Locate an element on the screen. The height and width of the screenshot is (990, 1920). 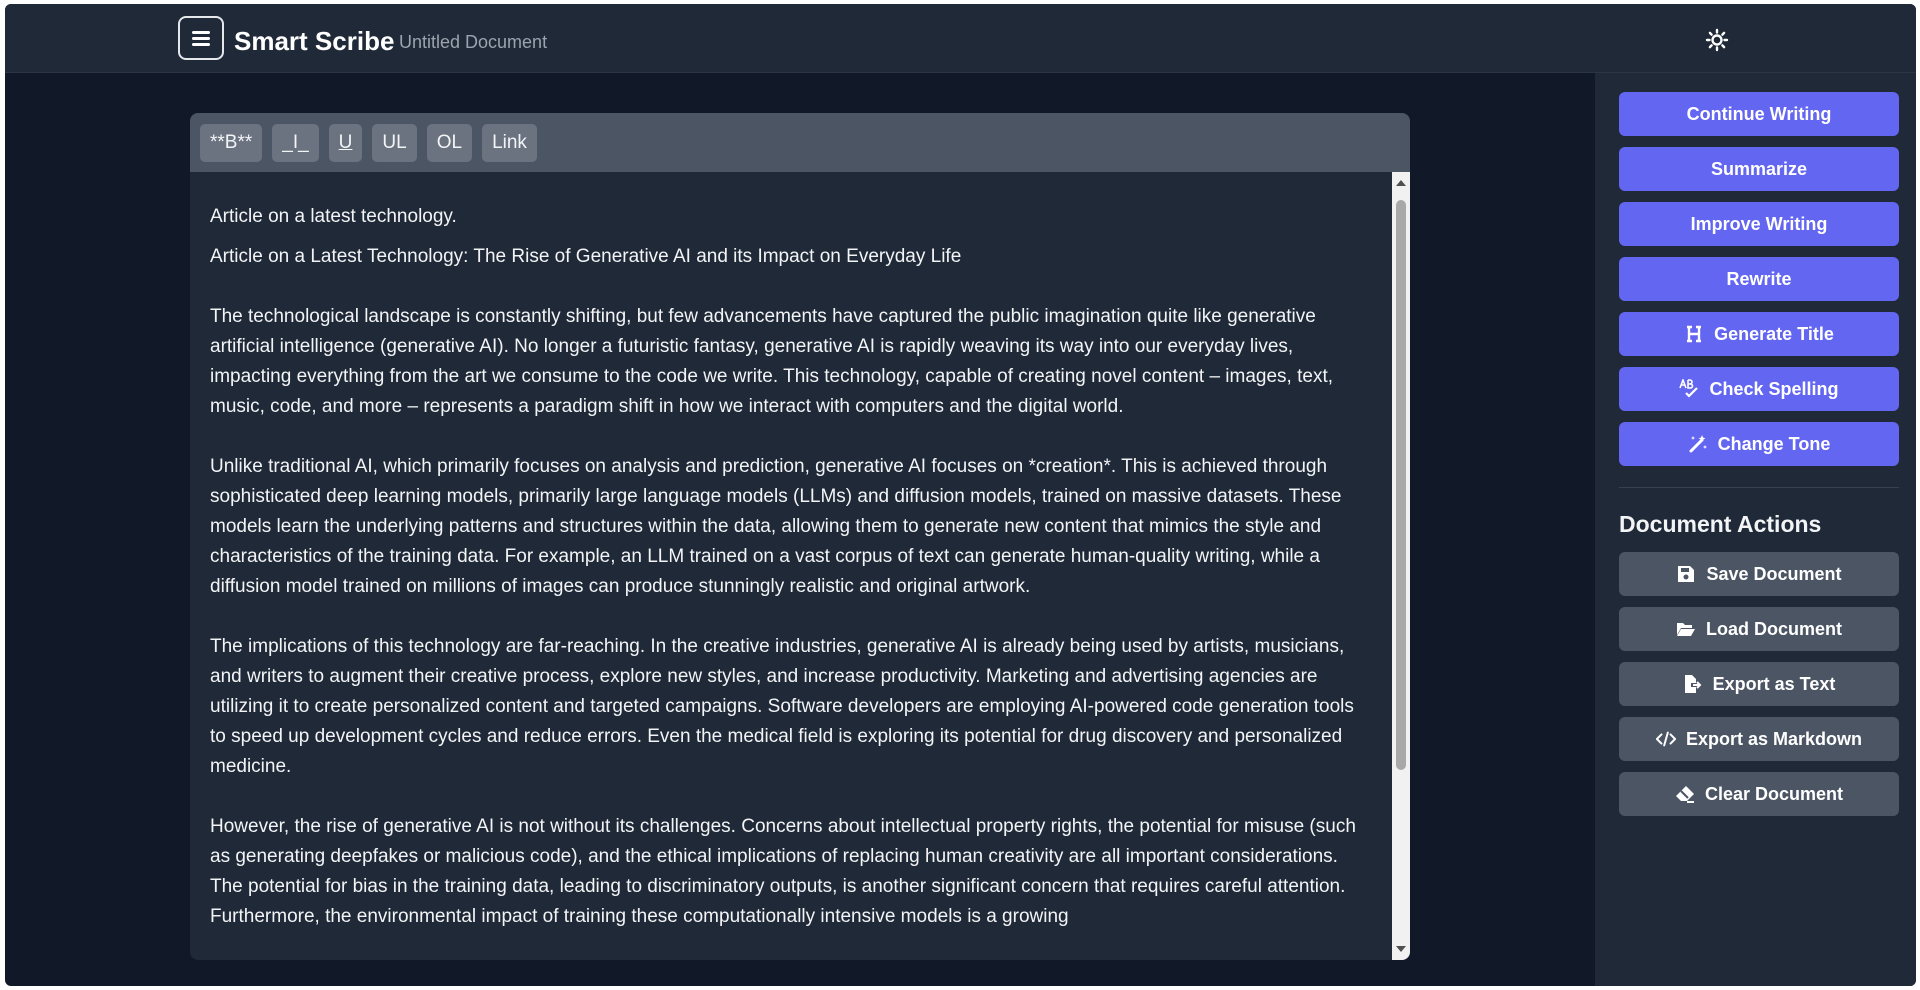
editor-scrollbar is located at coordinates (1401, 566).